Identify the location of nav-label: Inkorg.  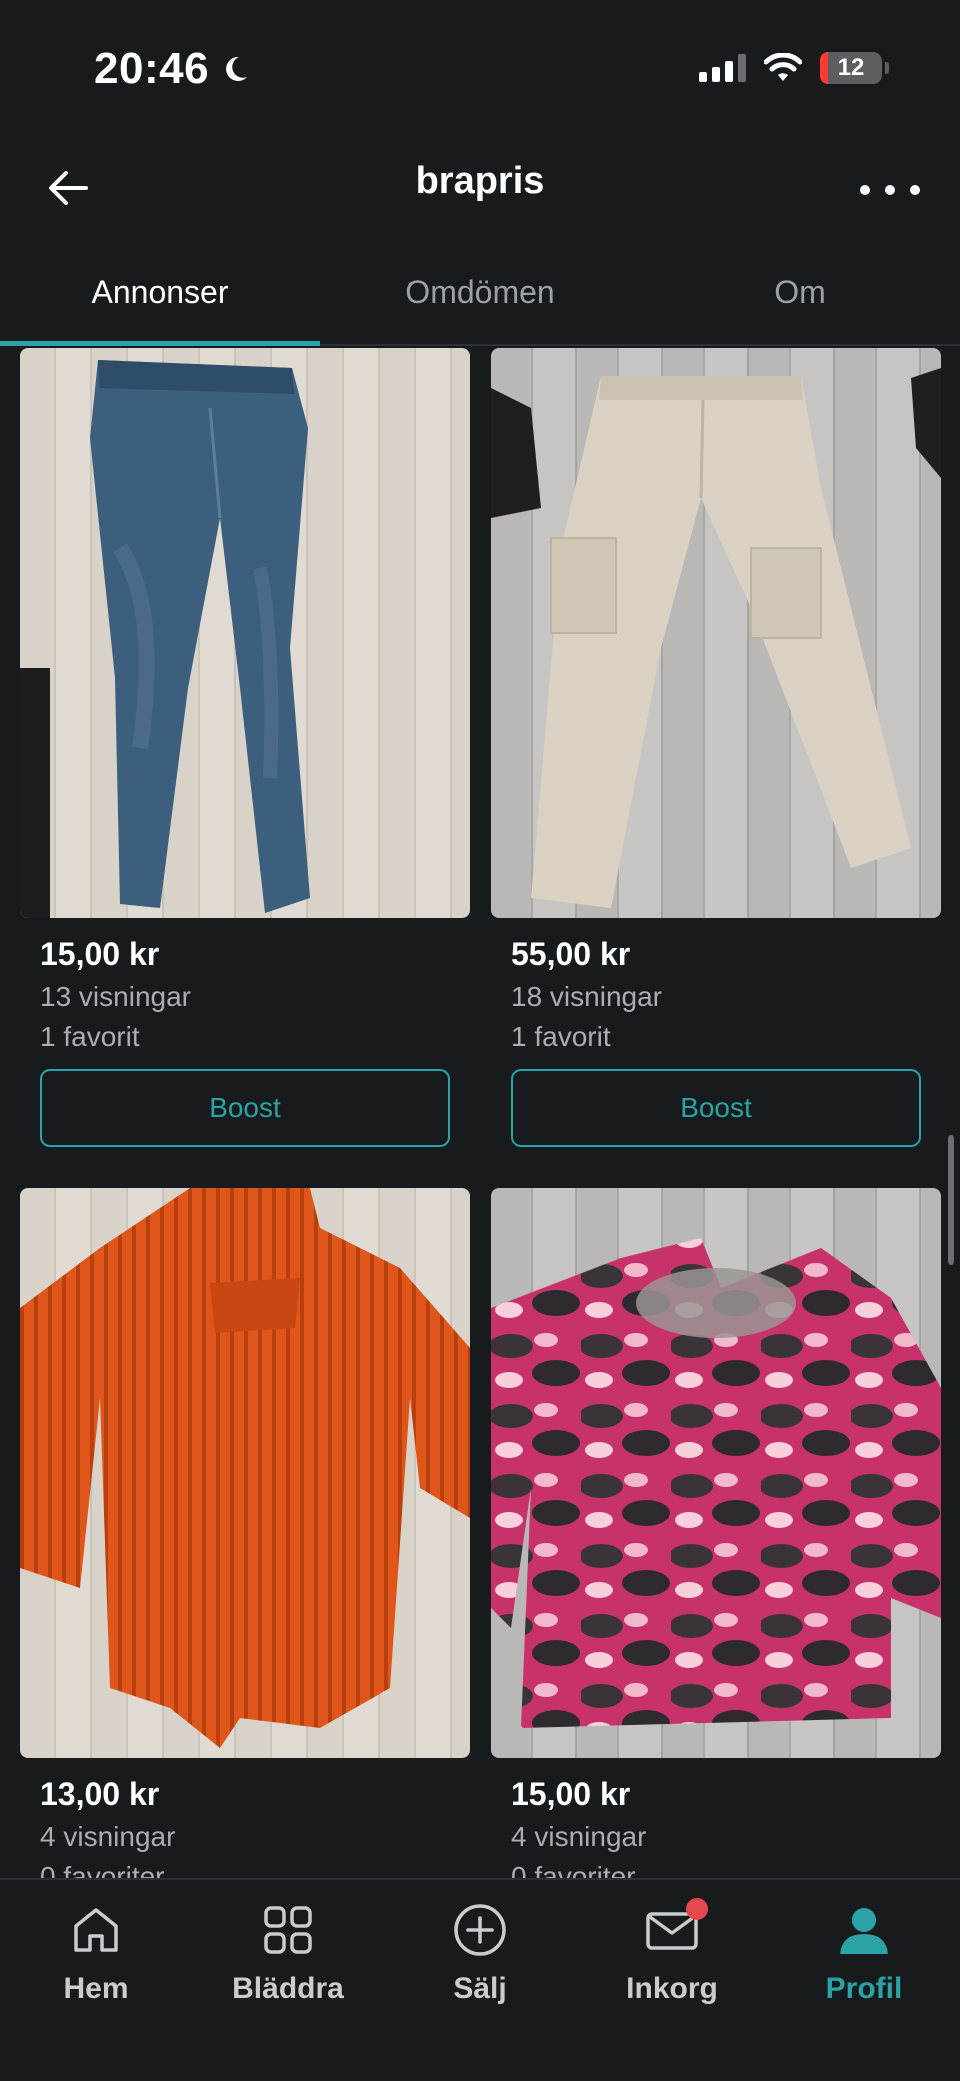
(672, 1988).